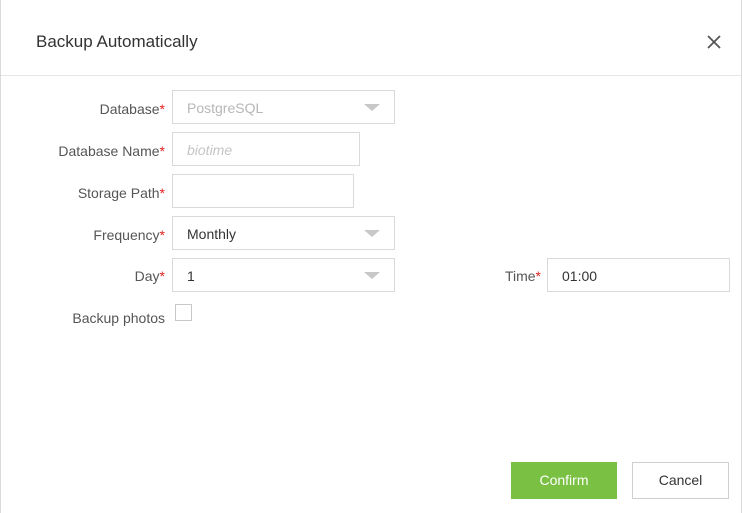 This screenshot has width=742, height=513. Describe the element at coordinates (680, 480) in the screenshot. I see `cancel-button: Cancel` at that location.